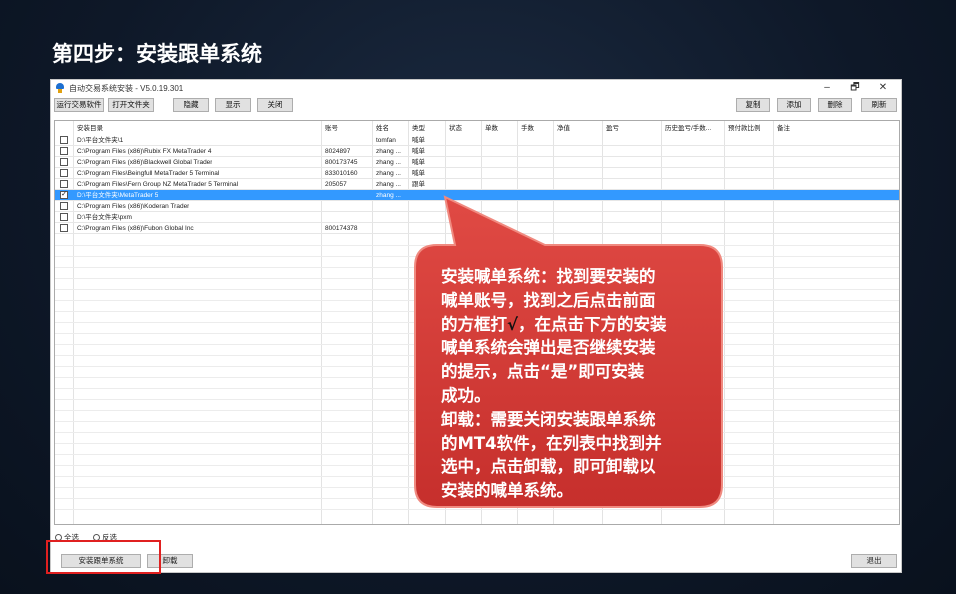 This screenshot has width=956, height=594. Describe the element at coordinates (60, 88) in the screenshot. I see `app-icon` at that location.